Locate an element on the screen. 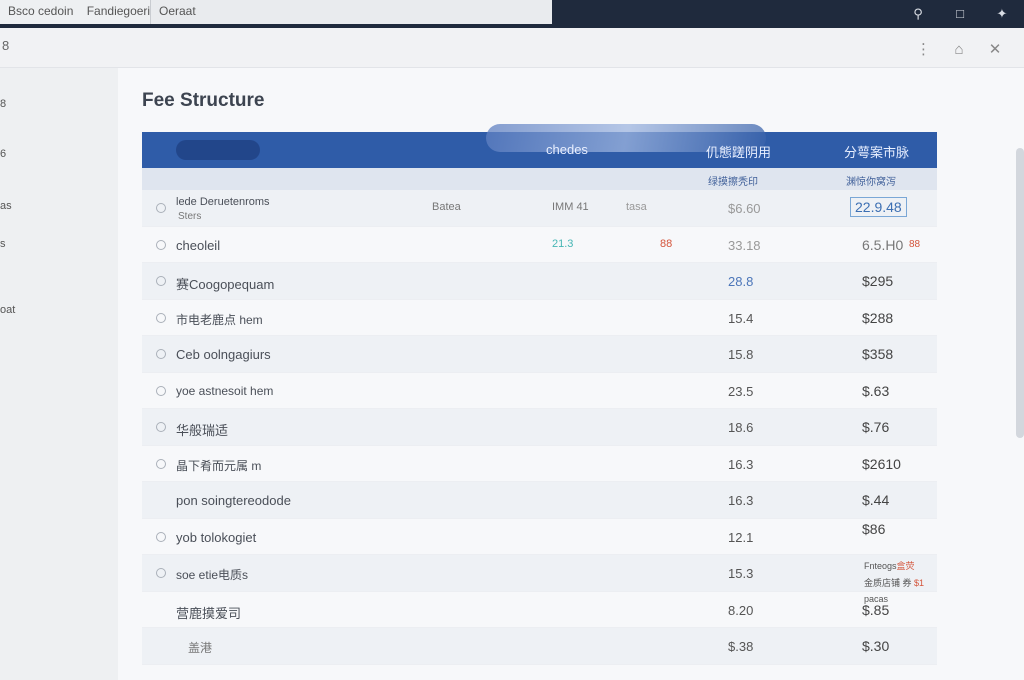 The height and width of the screenshot is (680, 1024). note-1-text: Fnteogs is located at coordinates (880, 566).